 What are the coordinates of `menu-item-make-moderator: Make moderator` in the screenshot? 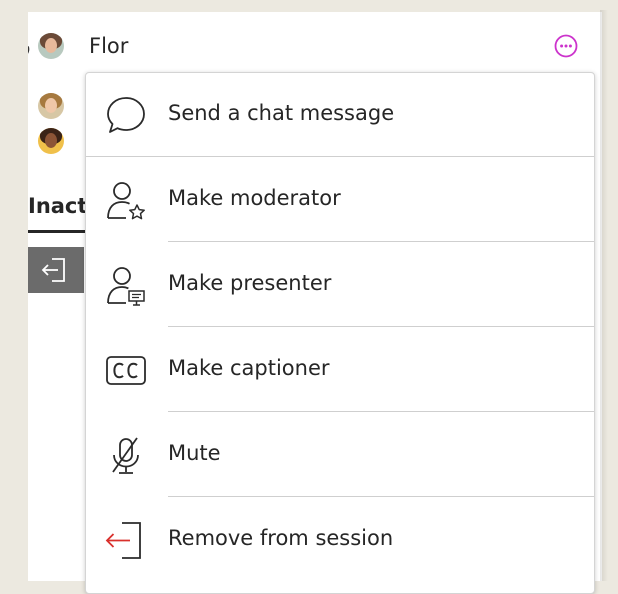 It's located at (340, 200).